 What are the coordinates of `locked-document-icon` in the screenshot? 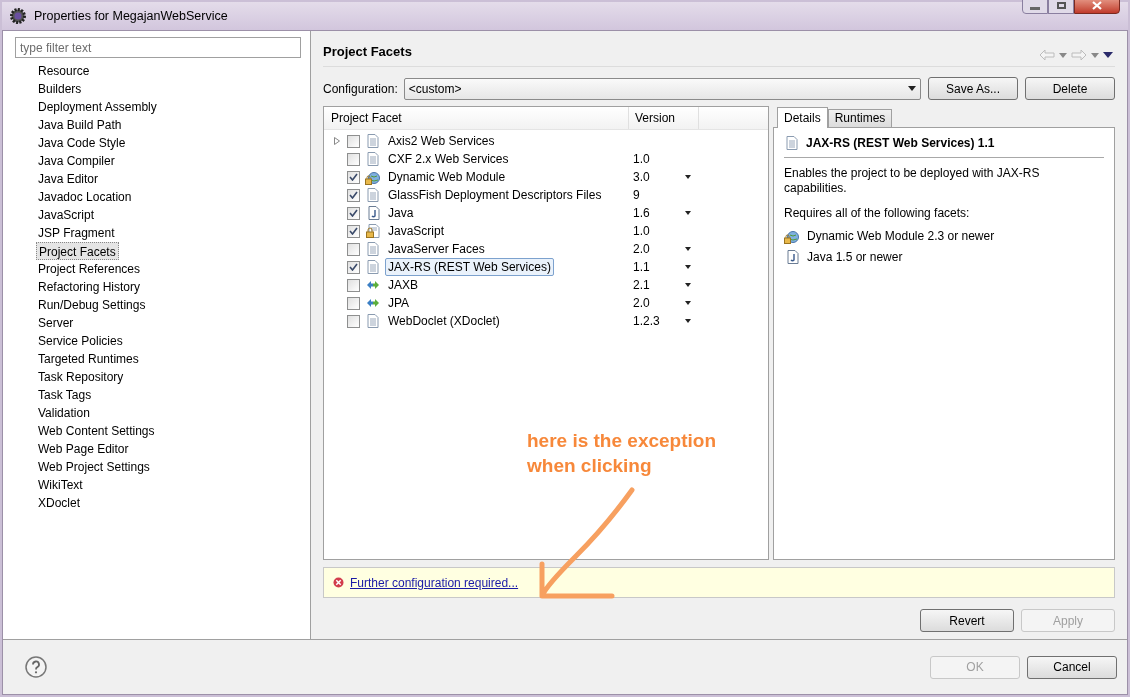 It's located at (372, 231).